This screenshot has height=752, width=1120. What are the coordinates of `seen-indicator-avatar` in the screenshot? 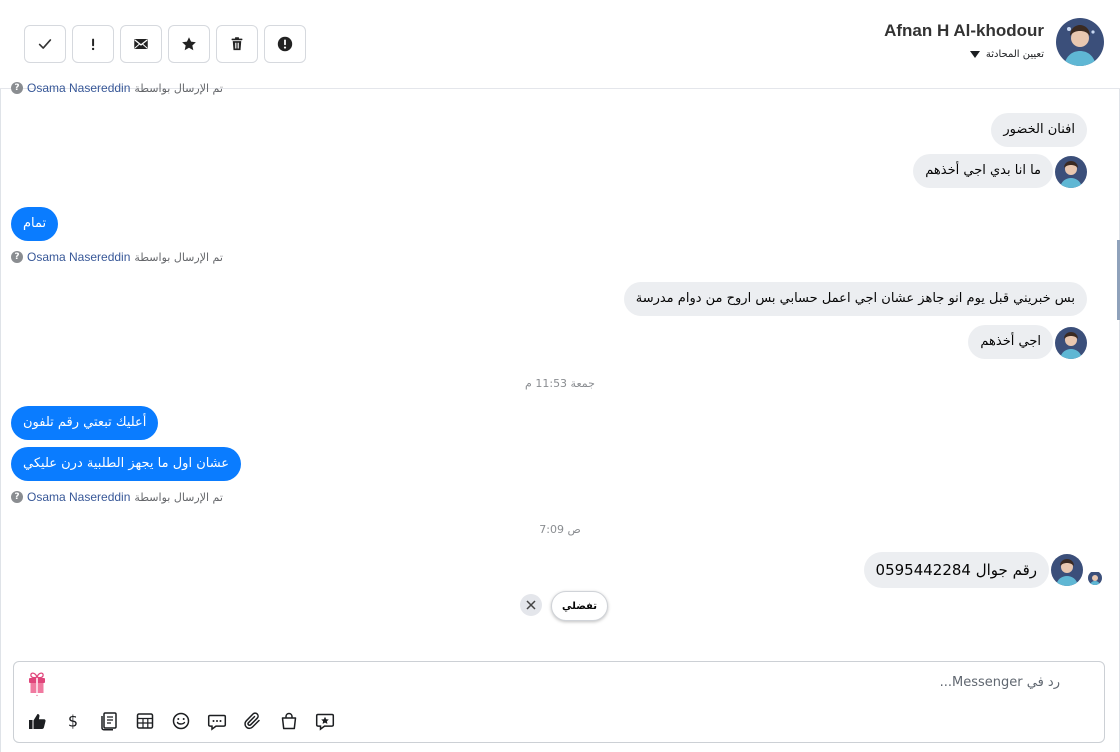 It's located at (1095, 578).